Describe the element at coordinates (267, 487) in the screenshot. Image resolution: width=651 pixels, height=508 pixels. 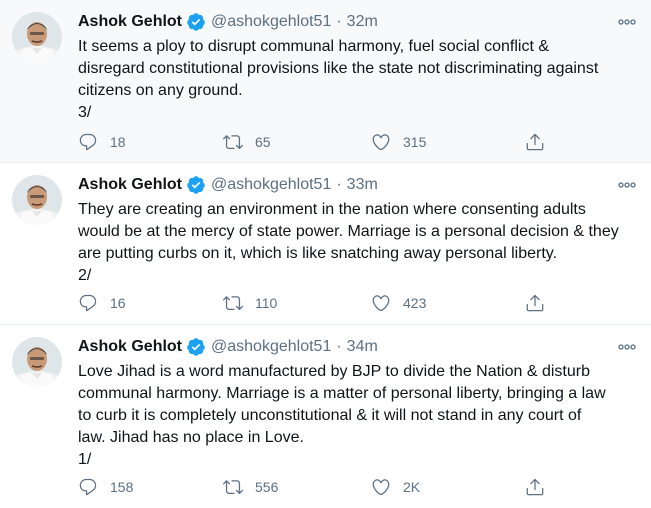
I see `retweet-count: 556` at that location.